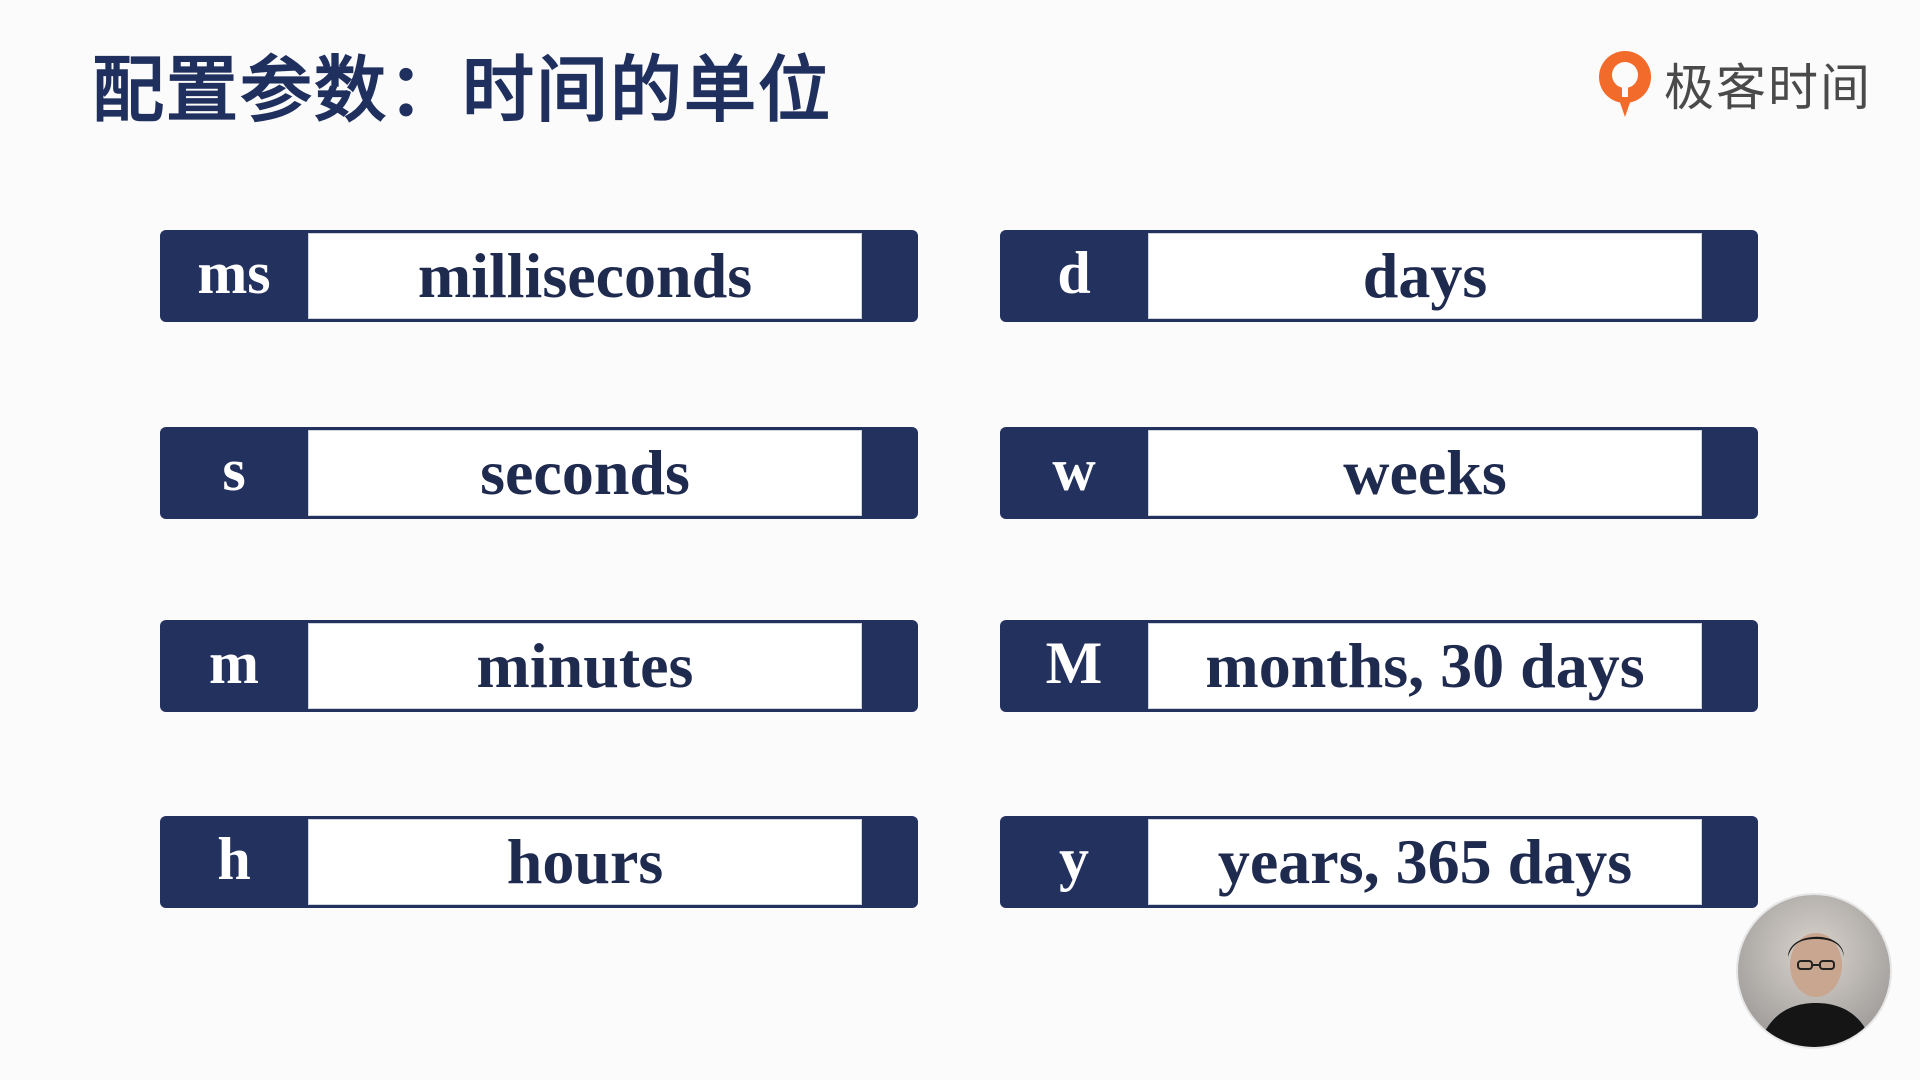 This screenshot has height=1080, width=1920. What do you see at coordinates (1425, 473) in the screenshot?
I see `unit-name: weeks` at bounding box center [1425, 473].